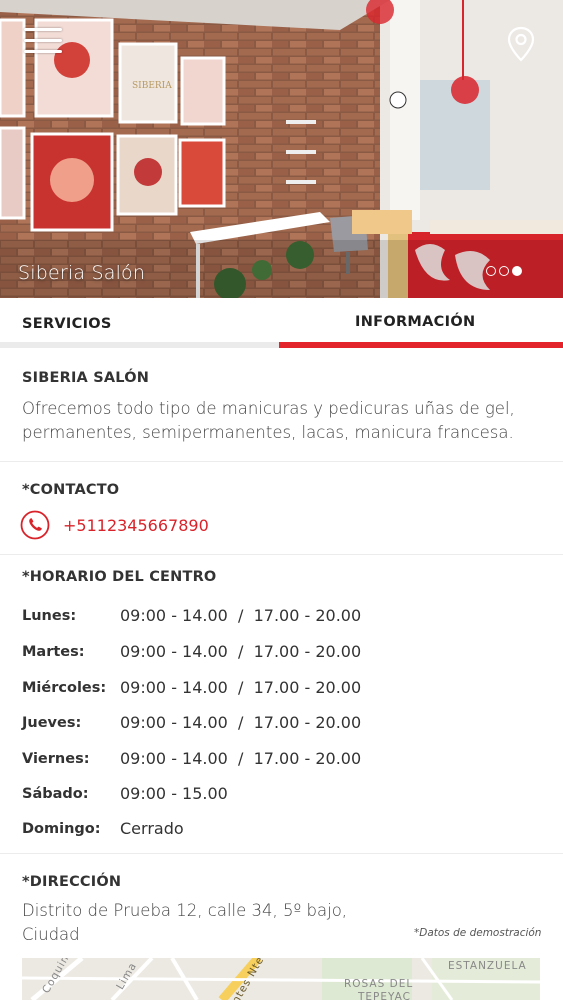 Image resolution: width=563 pixels, height=1000 pixels. Describe the element at coordinates (67, 323) in the screenshot. I see `tab-servicios: SERVICIOS` at that location.